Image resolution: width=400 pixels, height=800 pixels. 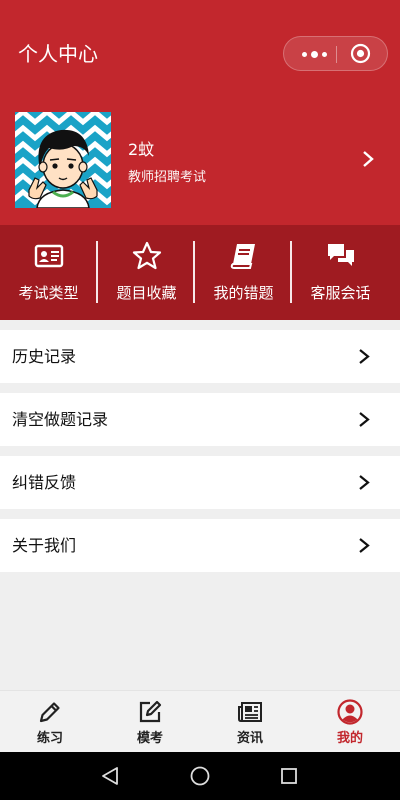 I want to click on tab-label: 我的, so click(x=349, y=738).